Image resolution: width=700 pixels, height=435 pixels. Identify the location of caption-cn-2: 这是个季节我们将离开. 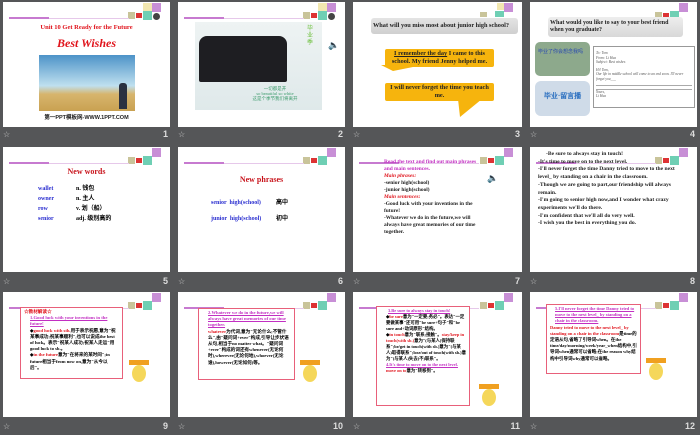
(275, 98).